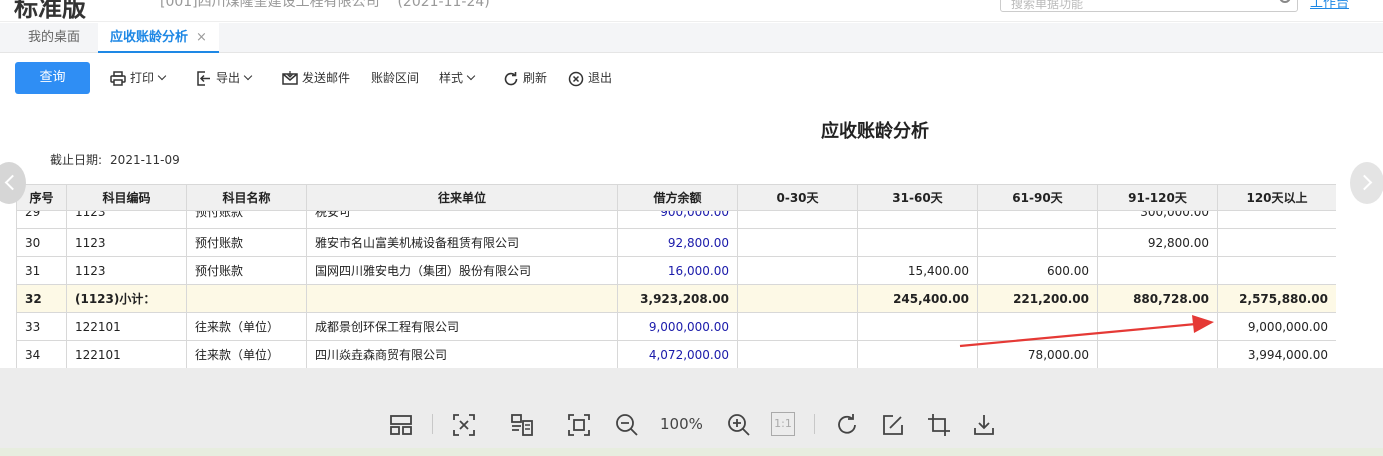 This screenshot has width=1383, height=456. Describe the element at coordinates (1285, 1) in the screenshot. I see `search-icon` at that location.